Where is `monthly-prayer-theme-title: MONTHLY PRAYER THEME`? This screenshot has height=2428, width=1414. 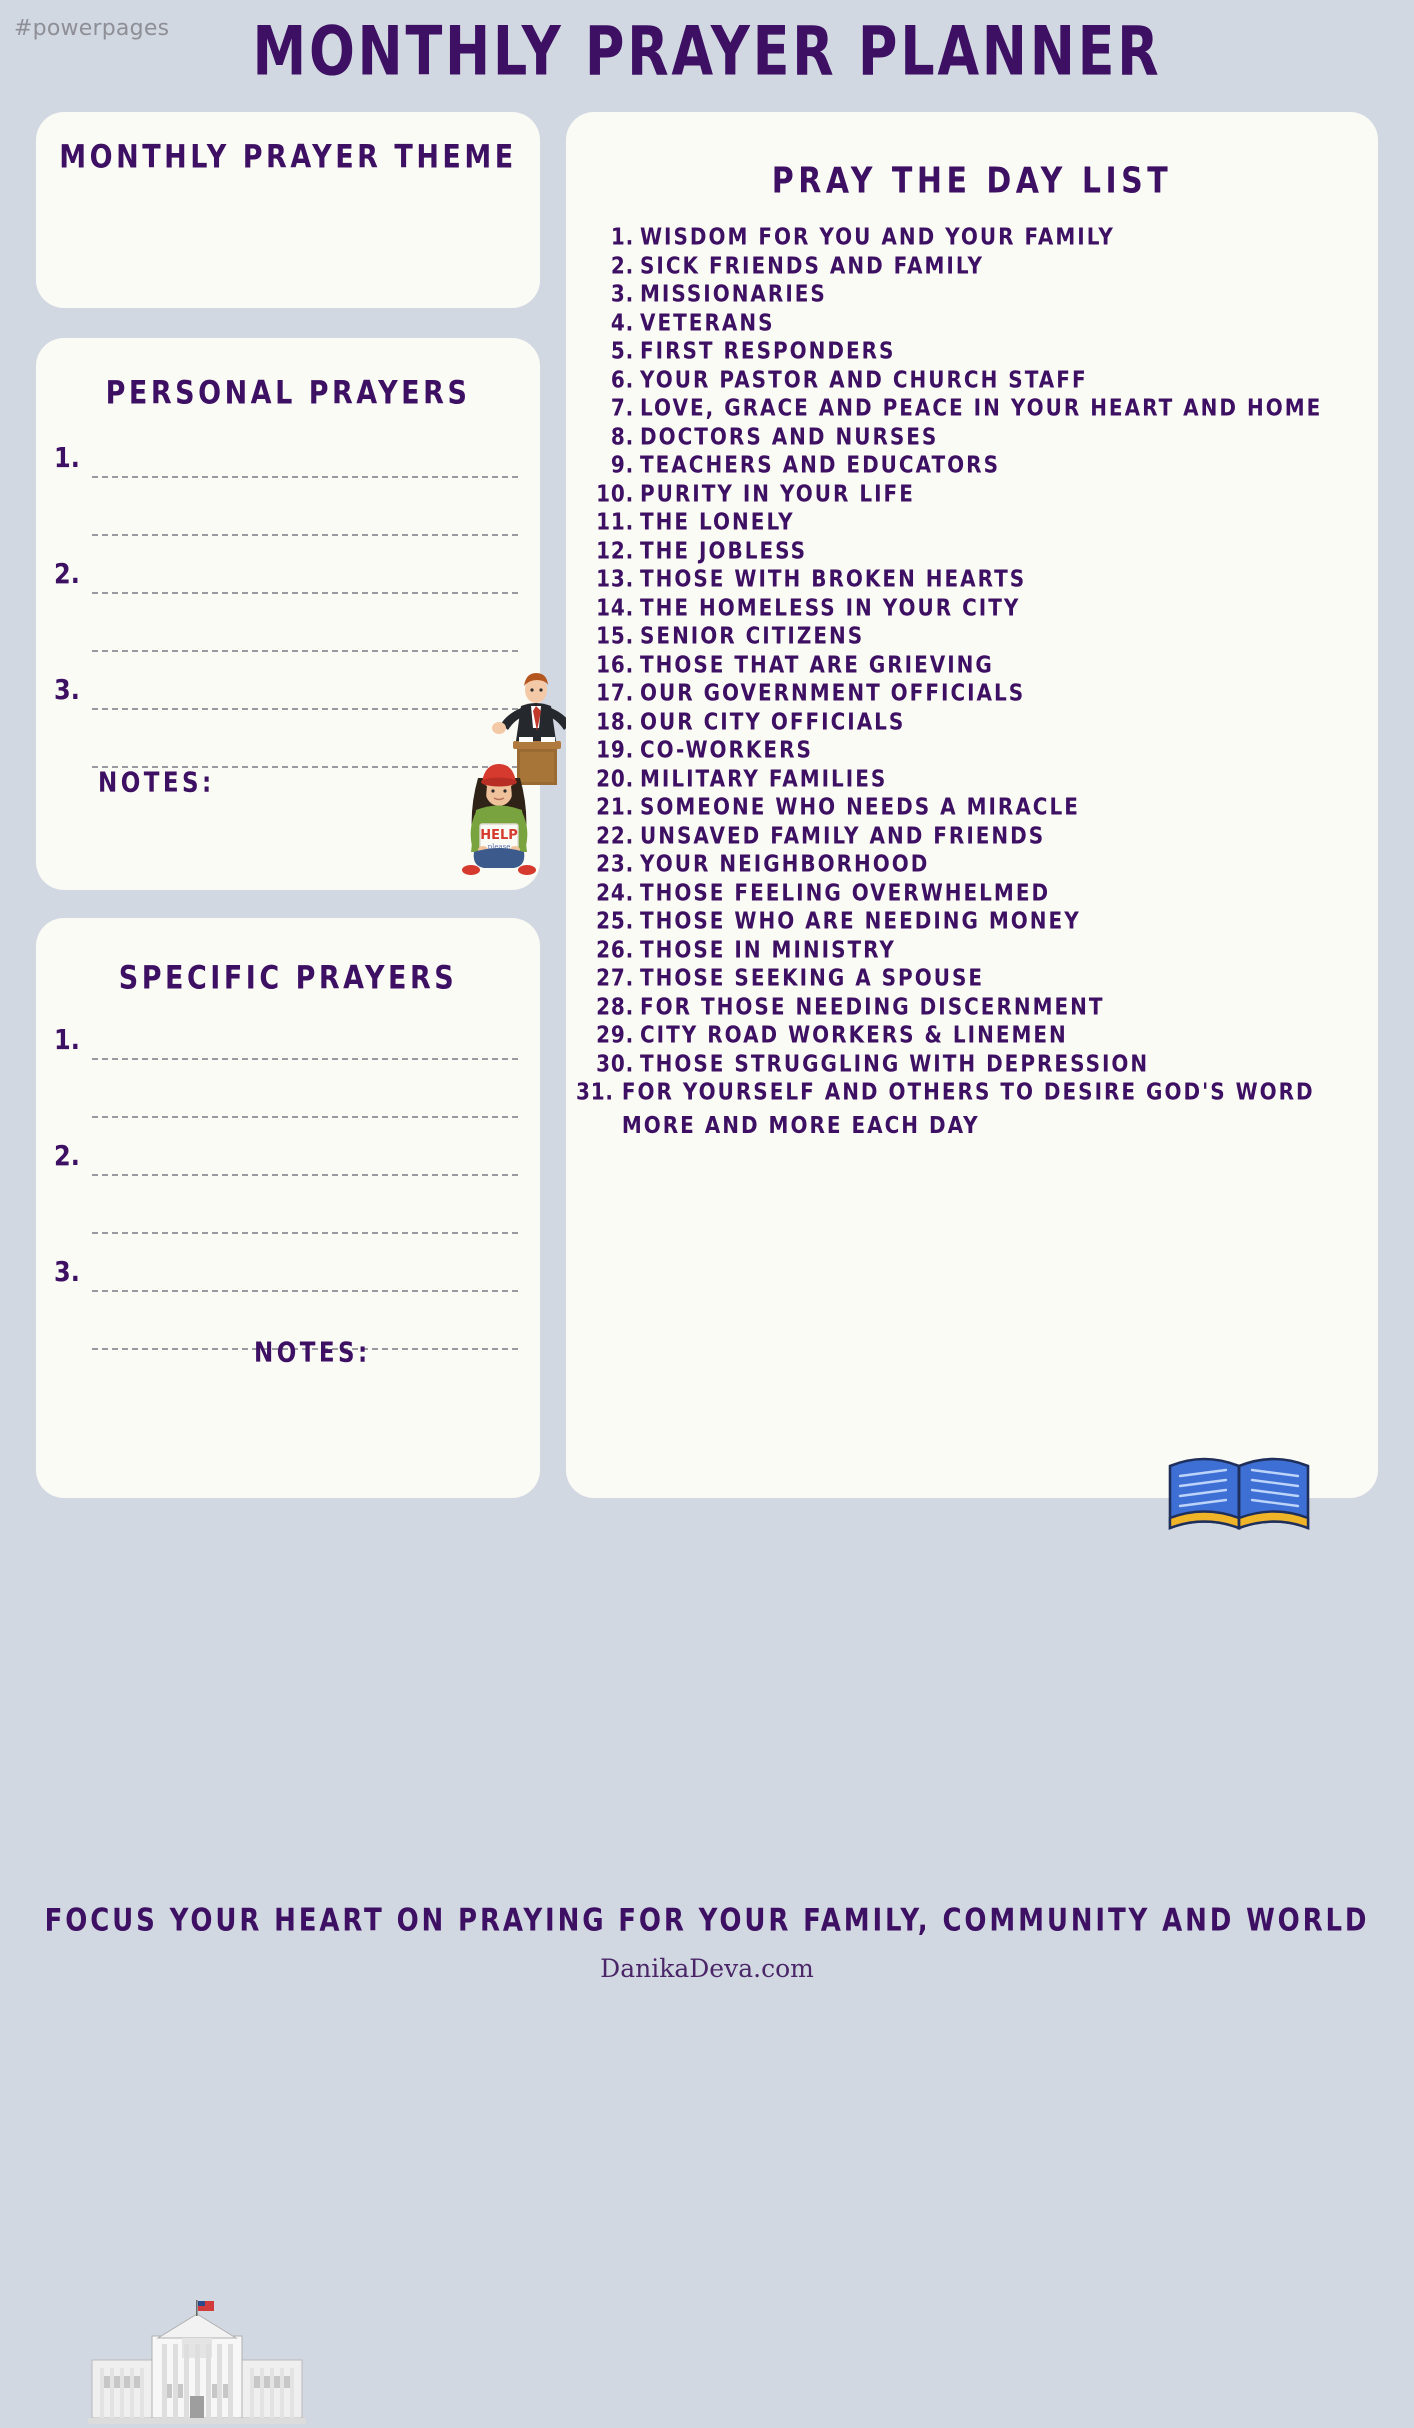 monthly-prayer-theme-title: MONTHLY PRAYER THEME is located at coordinates (288, 157).